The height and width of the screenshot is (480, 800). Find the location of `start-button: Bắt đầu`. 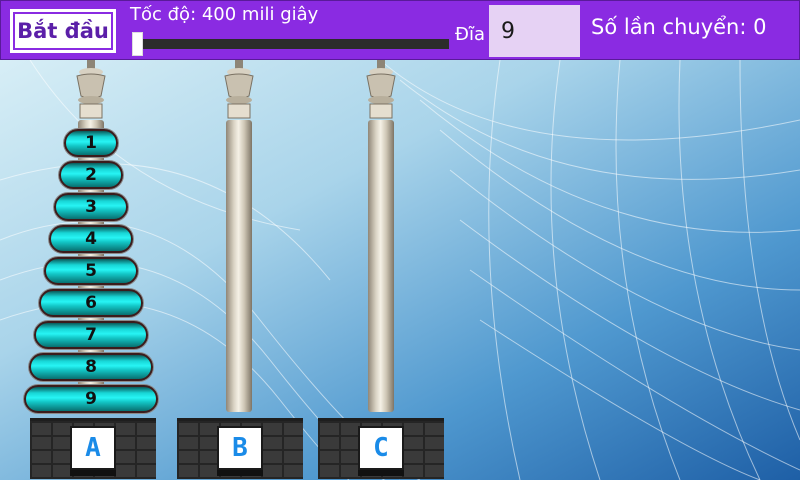

start-button: Bắt đầu is located at coordinates (63, 31).